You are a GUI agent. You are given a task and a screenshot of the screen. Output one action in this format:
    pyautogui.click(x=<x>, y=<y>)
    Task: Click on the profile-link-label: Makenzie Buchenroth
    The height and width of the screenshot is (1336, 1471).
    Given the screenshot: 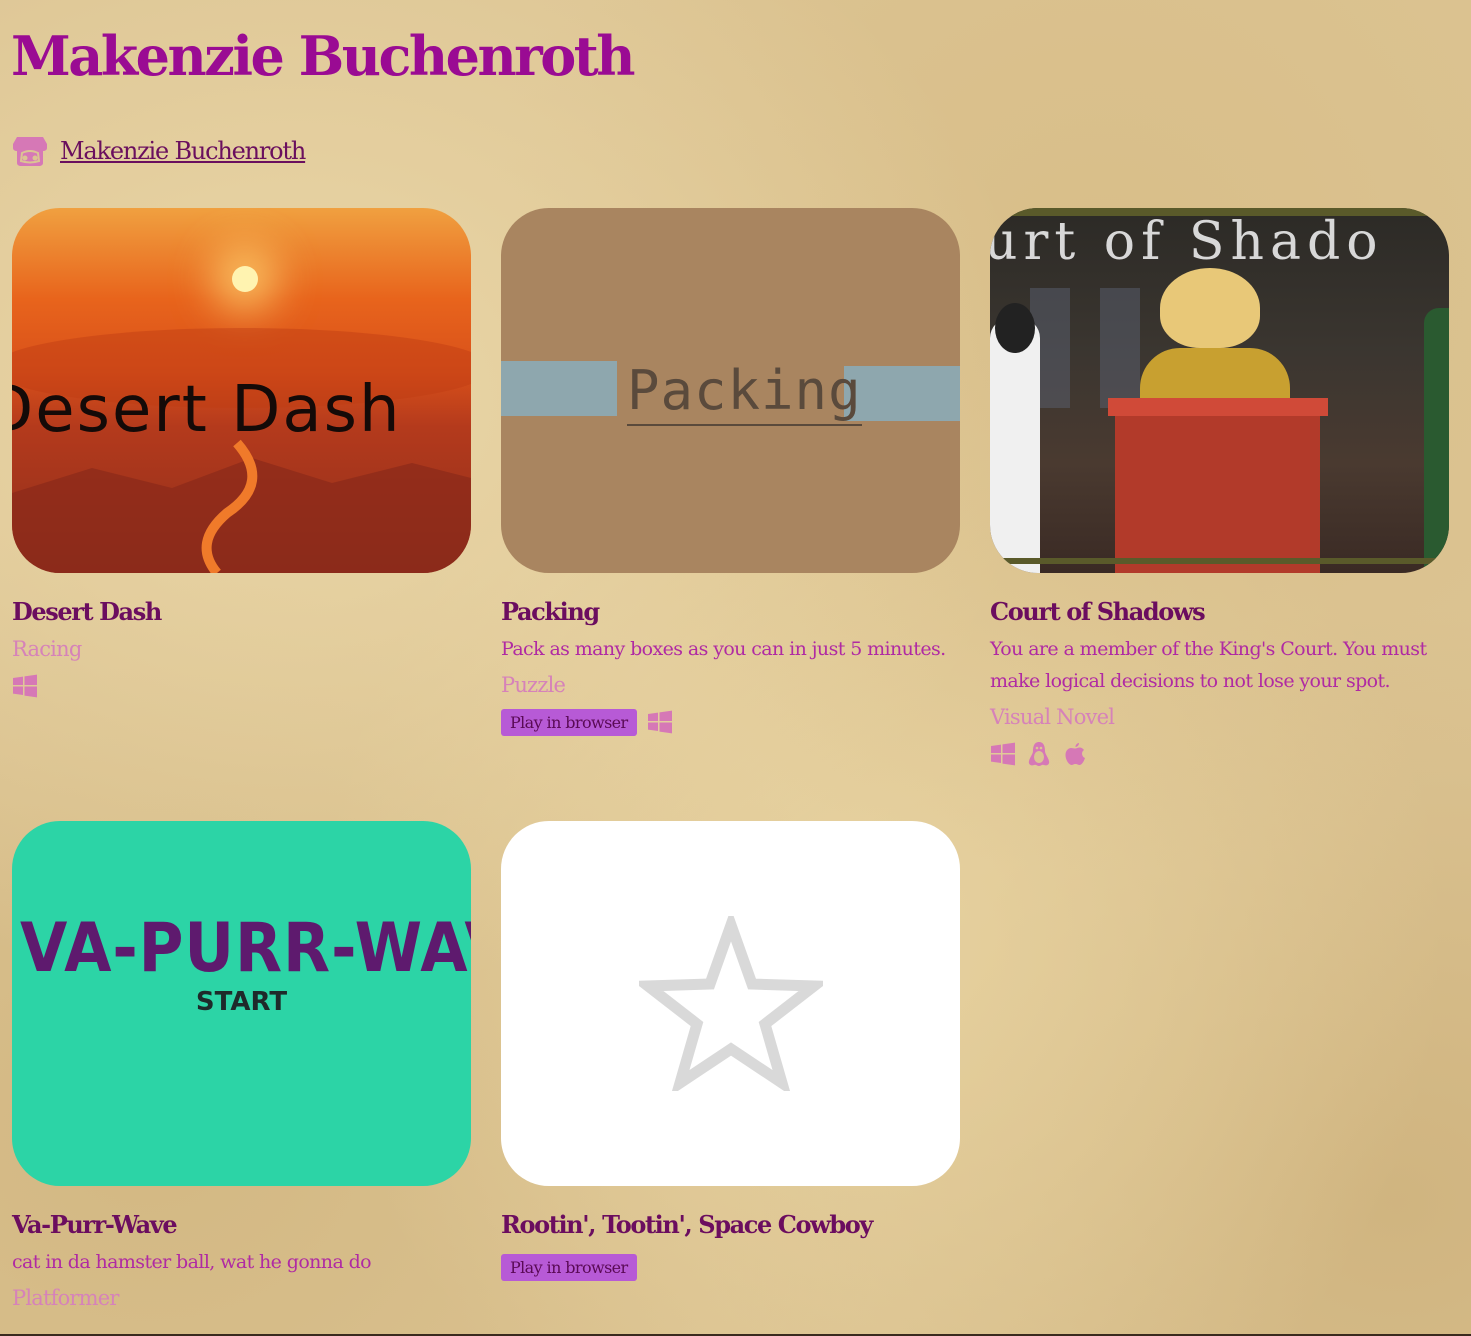 What is the action you would take?
    pyautogui.click(x=183, y=151)
    